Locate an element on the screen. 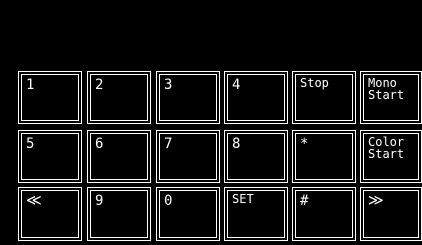 Image resolution: width=422 pixels, height=245 pixels. key-6: 6 is located at coordinates (119, 156).